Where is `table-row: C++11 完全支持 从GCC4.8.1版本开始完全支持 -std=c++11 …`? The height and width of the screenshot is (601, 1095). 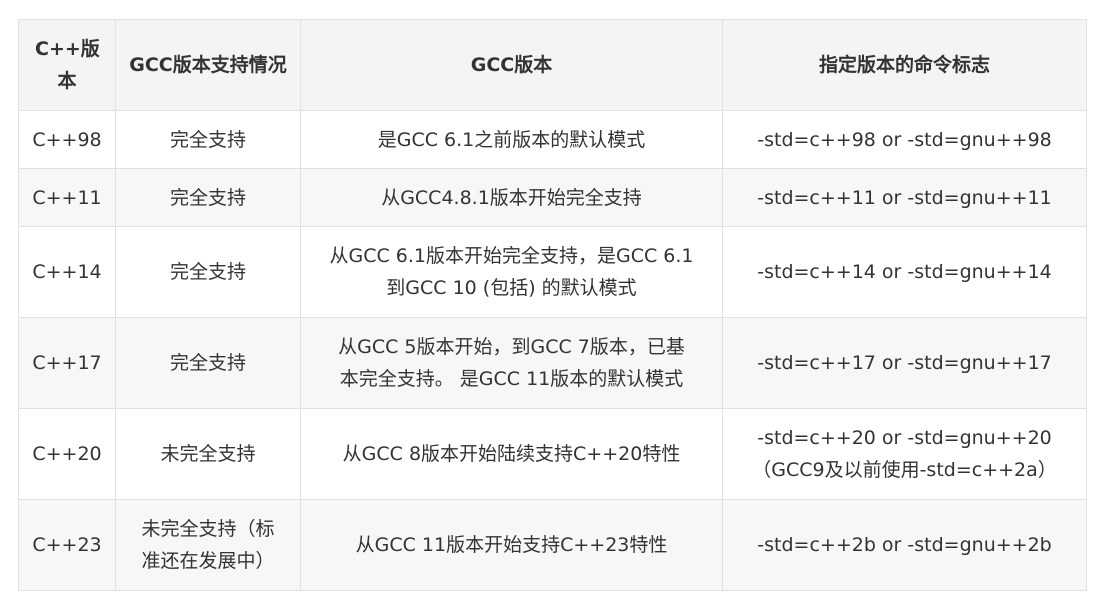
table-row: C++11 完全支持 从GCC4.8.1版本开始完全支持 -std=c++11 … is located at coordinates (552, 197).